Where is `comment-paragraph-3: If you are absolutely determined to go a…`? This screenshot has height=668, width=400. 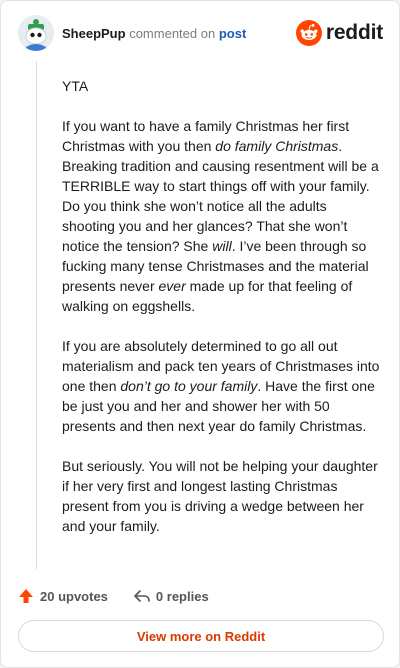
comment-paragraph-3: If you are absolutely determined to go a… is located at coordinates (221, 386).